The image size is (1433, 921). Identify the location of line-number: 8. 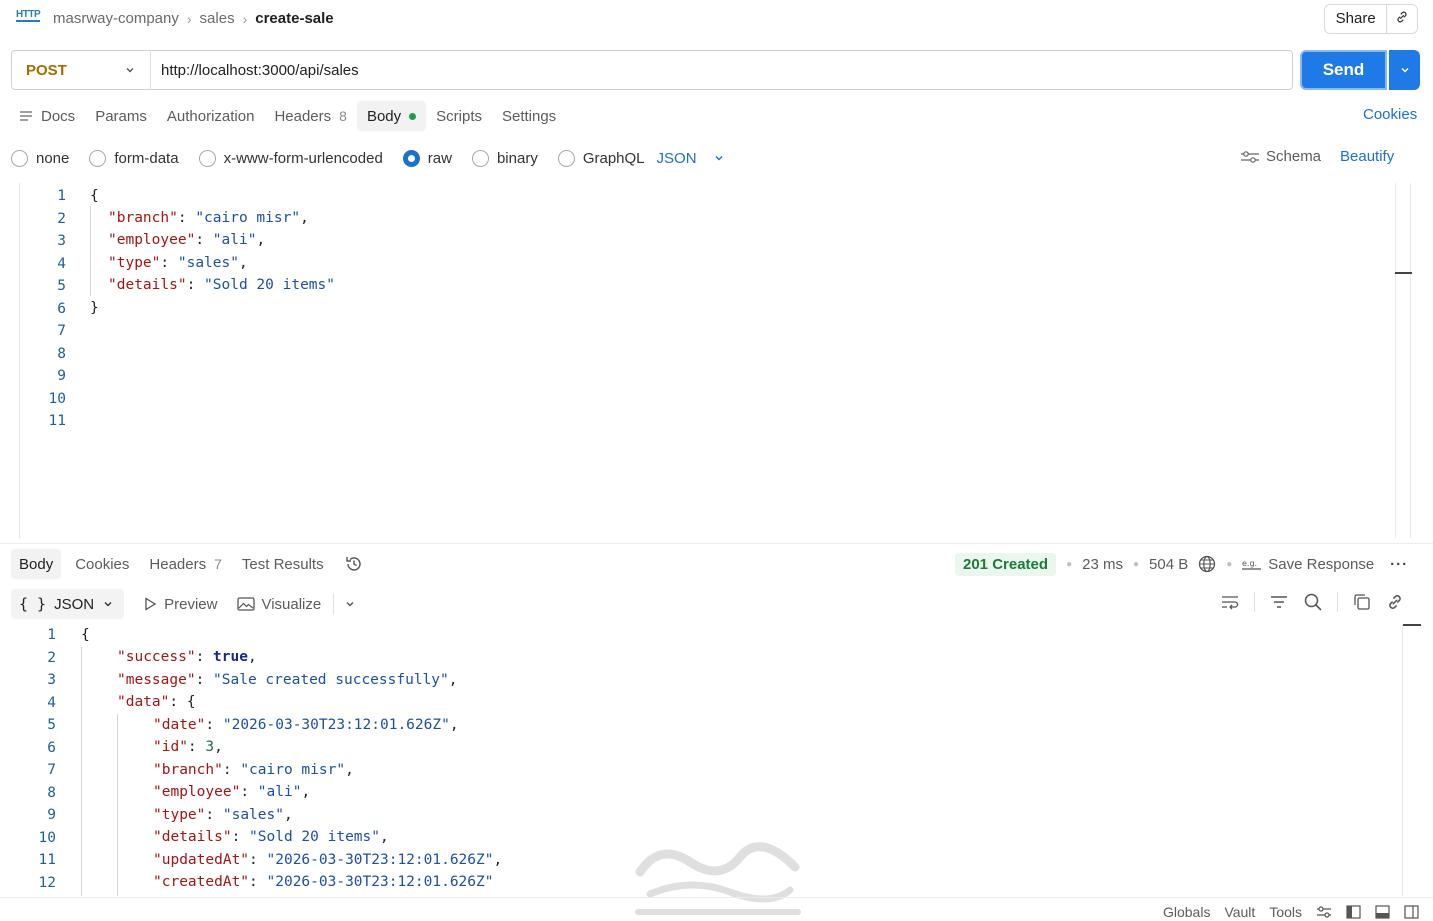
(51, 792).